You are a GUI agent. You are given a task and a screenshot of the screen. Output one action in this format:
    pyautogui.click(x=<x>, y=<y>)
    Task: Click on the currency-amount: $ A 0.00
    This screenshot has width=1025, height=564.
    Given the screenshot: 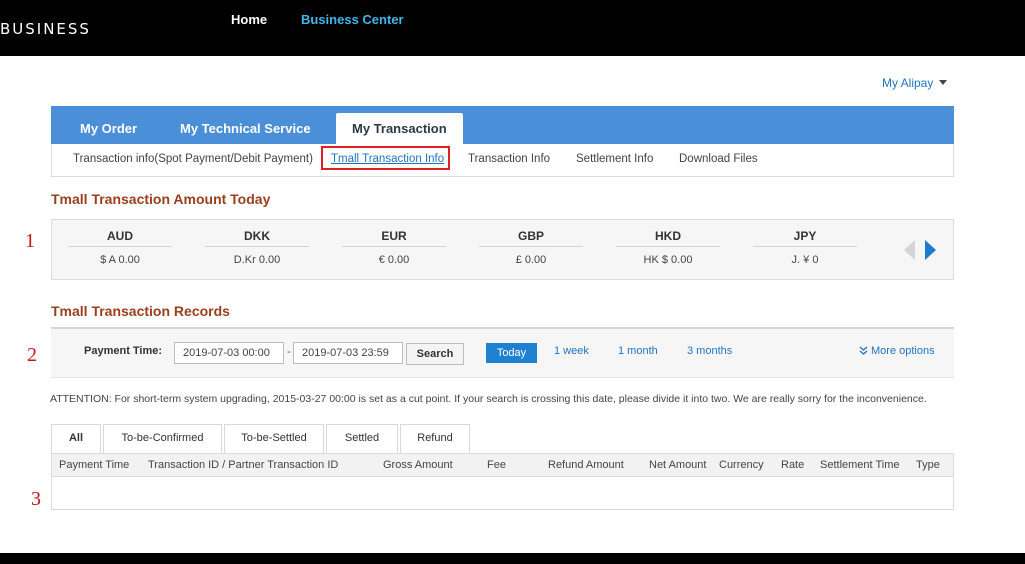 What is the action you would take?
    pyautogui.click(x=120, y=260)
    